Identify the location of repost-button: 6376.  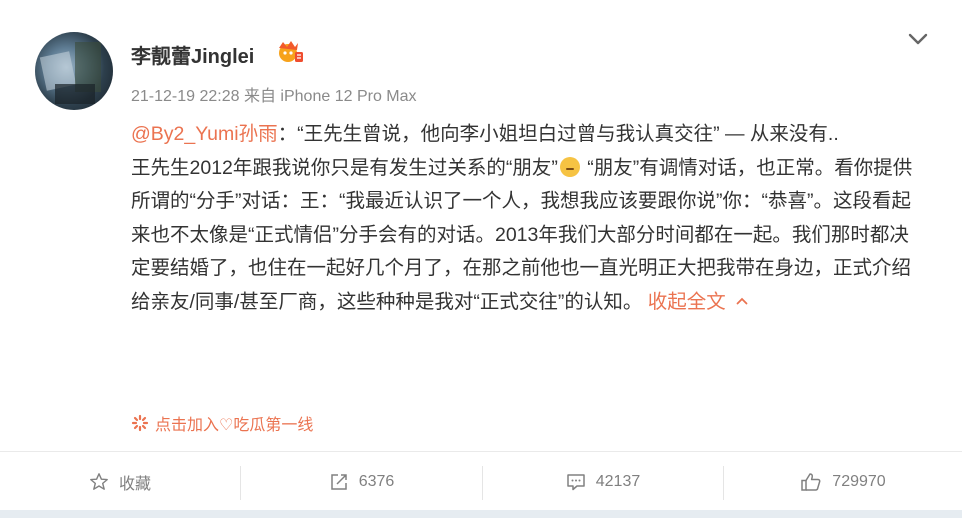
(361, 482).